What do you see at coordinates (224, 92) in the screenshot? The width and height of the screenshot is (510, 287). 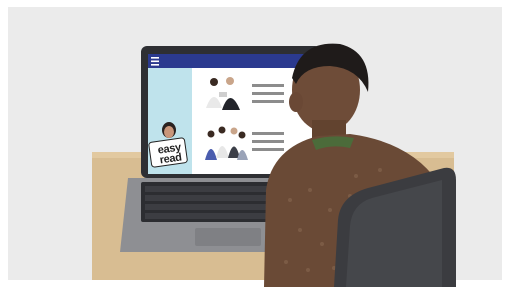 I see `screen-photo-people-greeting` at bounding box center [224, 92].